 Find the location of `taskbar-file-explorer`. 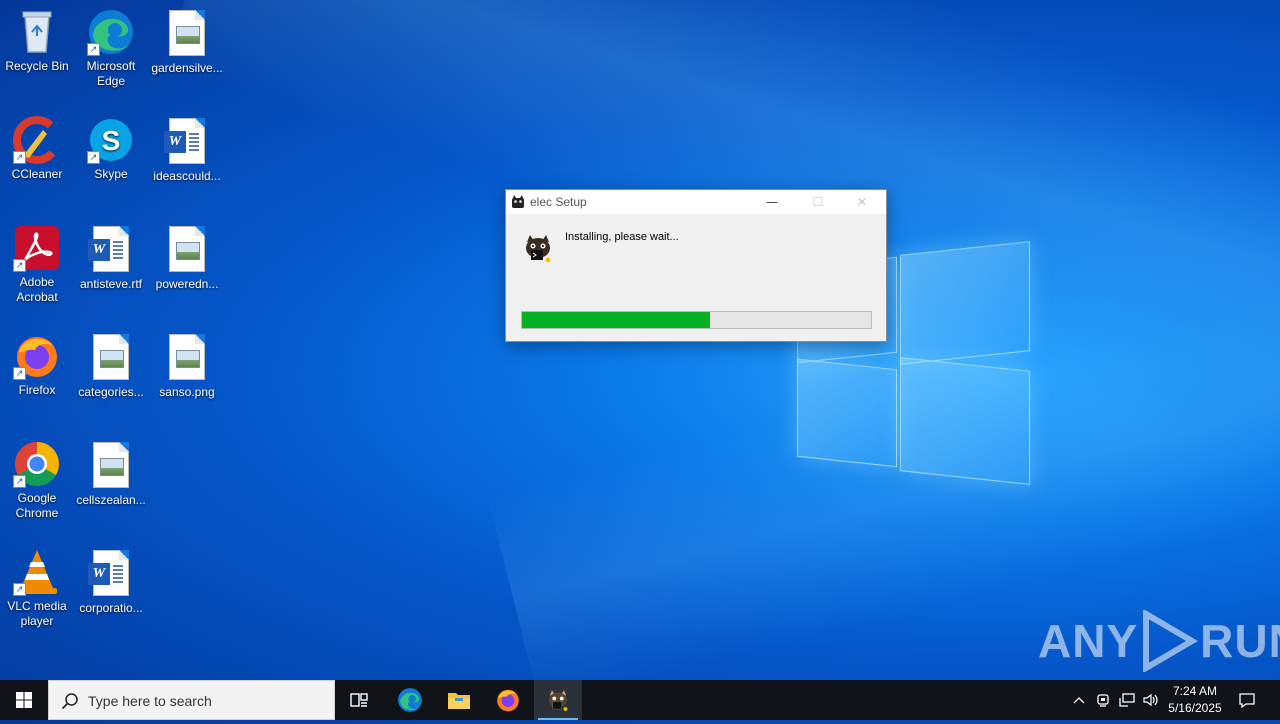

taskbar-file-explorer is located at coordinates (459, 700).